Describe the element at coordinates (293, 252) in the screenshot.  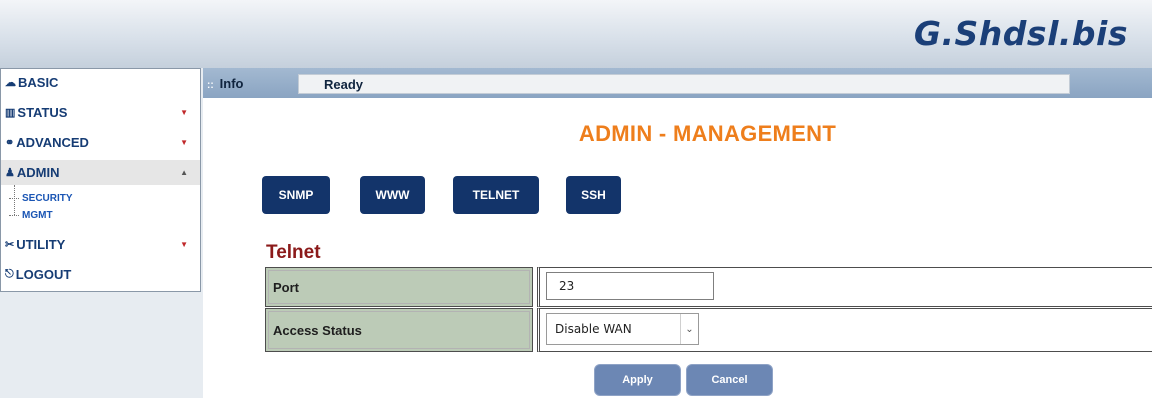
I see `section-title: Telnet` at that location.